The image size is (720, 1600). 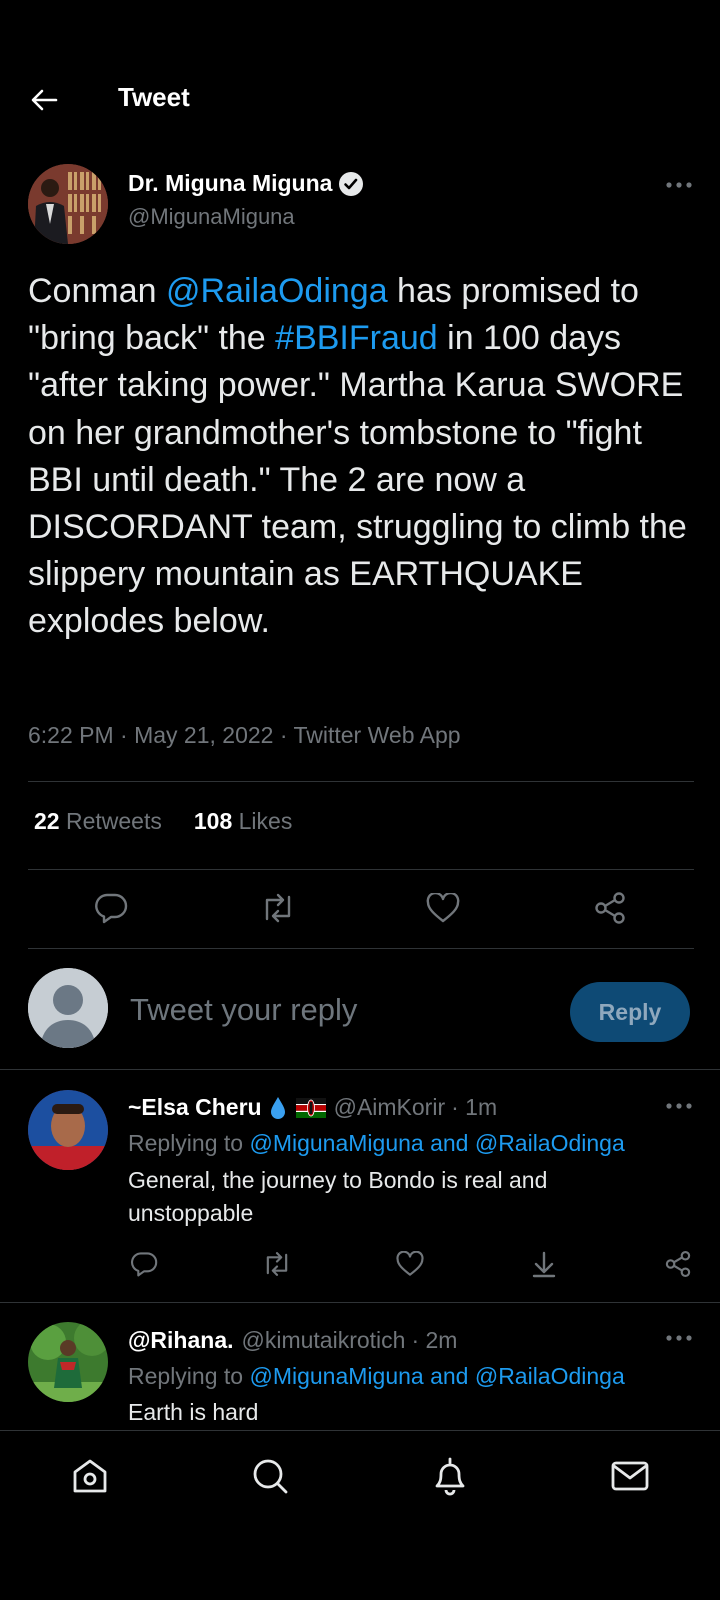 I want to click on hashtag-link: #BBIFraud, so click(x=356, y=338).